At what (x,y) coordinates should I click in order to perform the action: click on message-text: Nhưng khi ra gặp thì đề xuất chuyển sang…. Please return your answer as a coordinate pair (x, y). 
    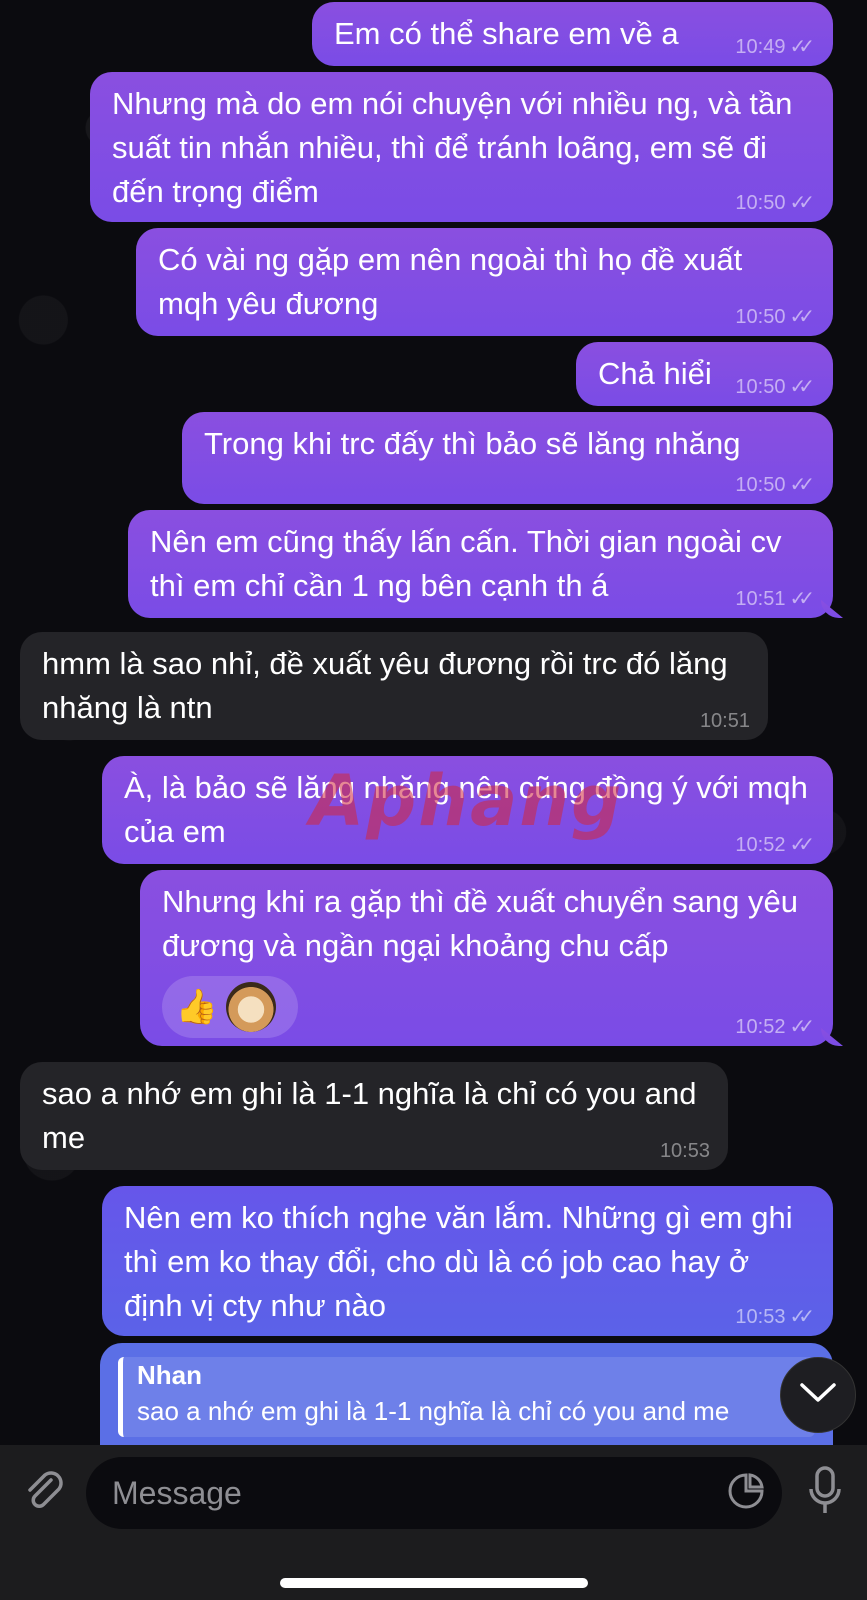
    Looking at the image, I should click on (484, 923).